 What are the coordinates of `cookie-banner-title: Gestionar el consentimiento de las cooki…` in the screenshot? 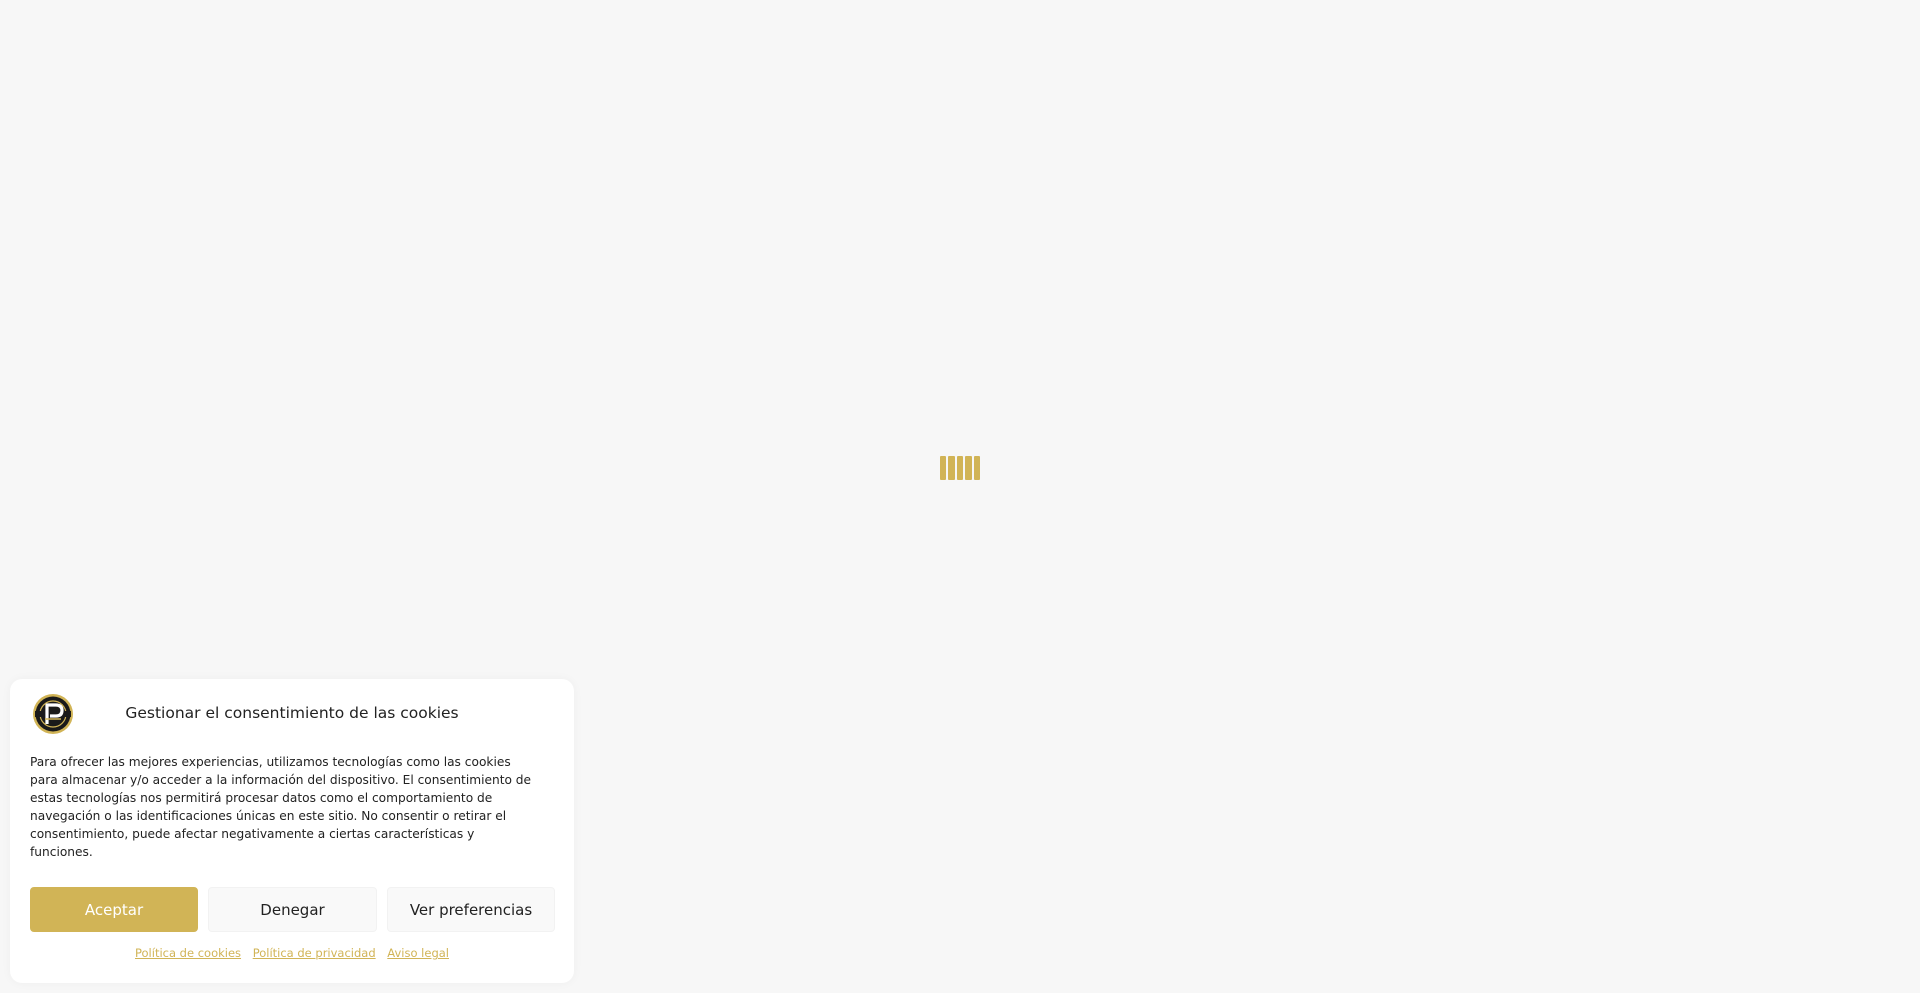 It's located at (292, 713).